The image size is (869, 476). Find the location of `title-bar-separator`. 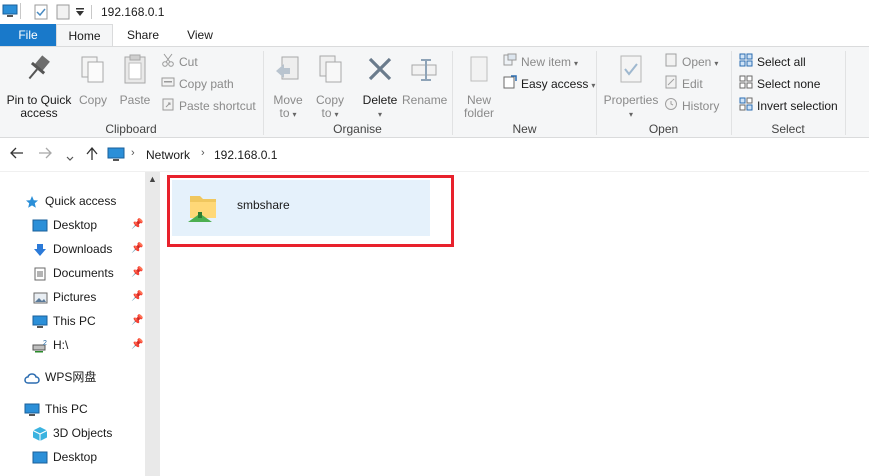

title-bar-separator is located at coordinates (21, 12).